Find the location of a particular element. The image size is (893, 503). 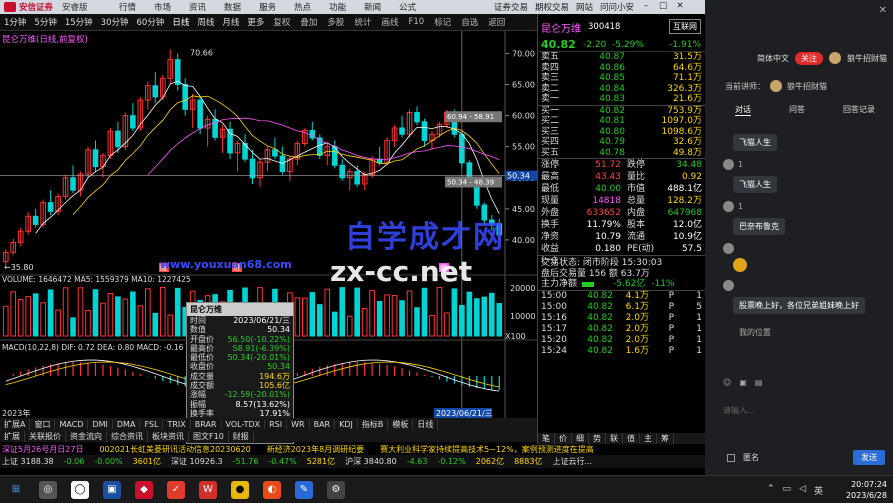

tab-qa: 问答 is located at coordinates (797, 110).